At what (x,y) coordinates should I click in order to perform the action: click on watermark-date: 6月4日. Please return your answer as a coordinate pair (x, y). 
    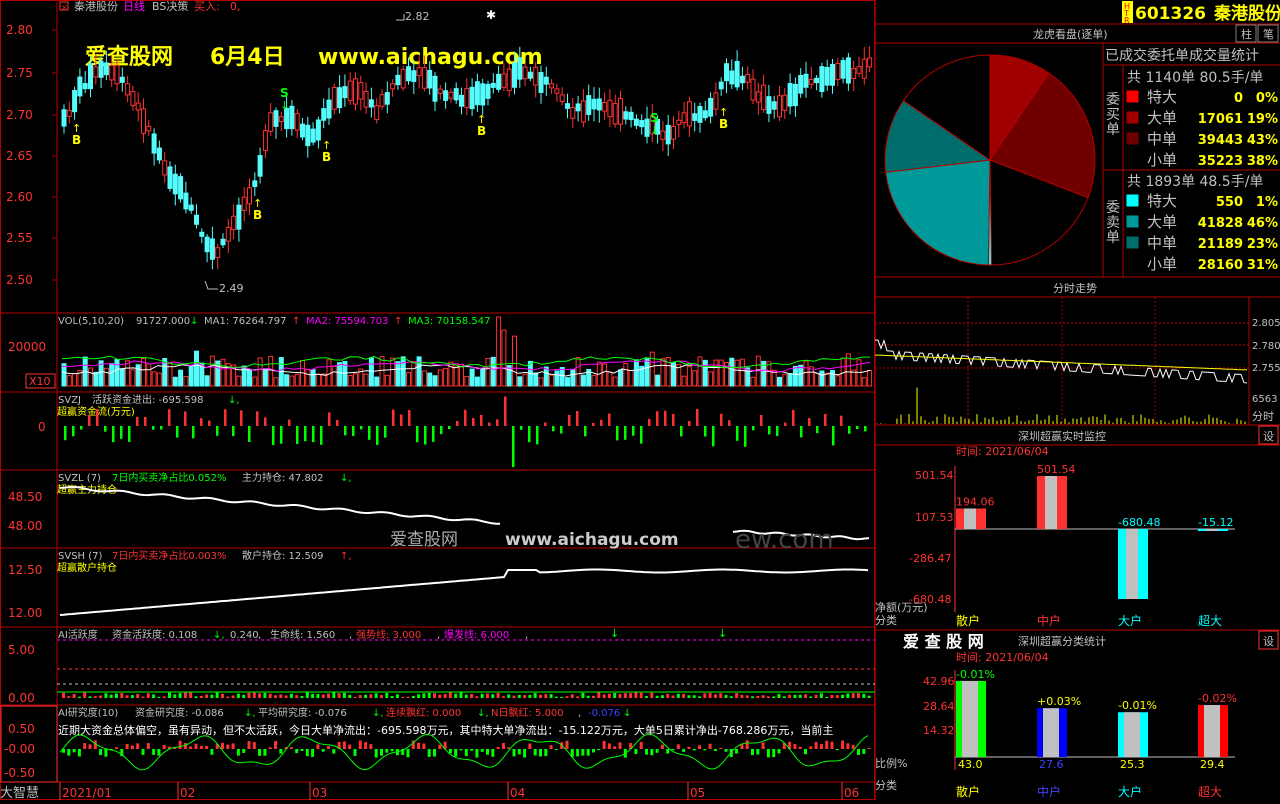
    Looking at the image, I should click on (247, 57).